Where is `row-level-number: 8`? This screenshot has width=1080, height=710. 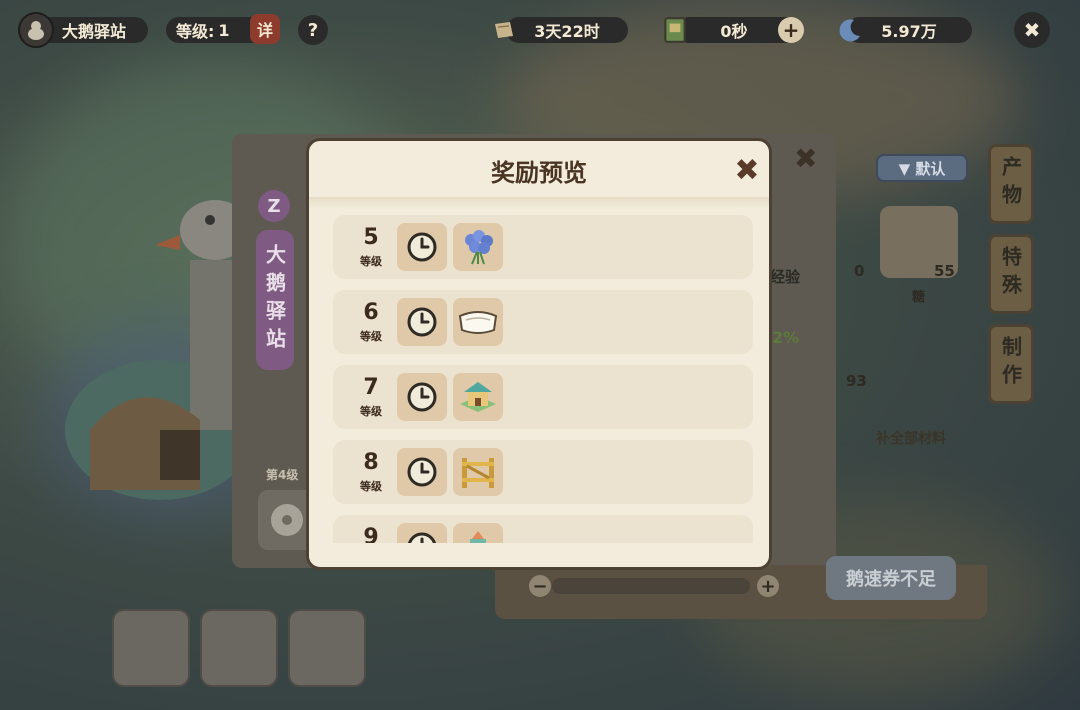
row-level-number: 8 is located at coordinates (371, 462).